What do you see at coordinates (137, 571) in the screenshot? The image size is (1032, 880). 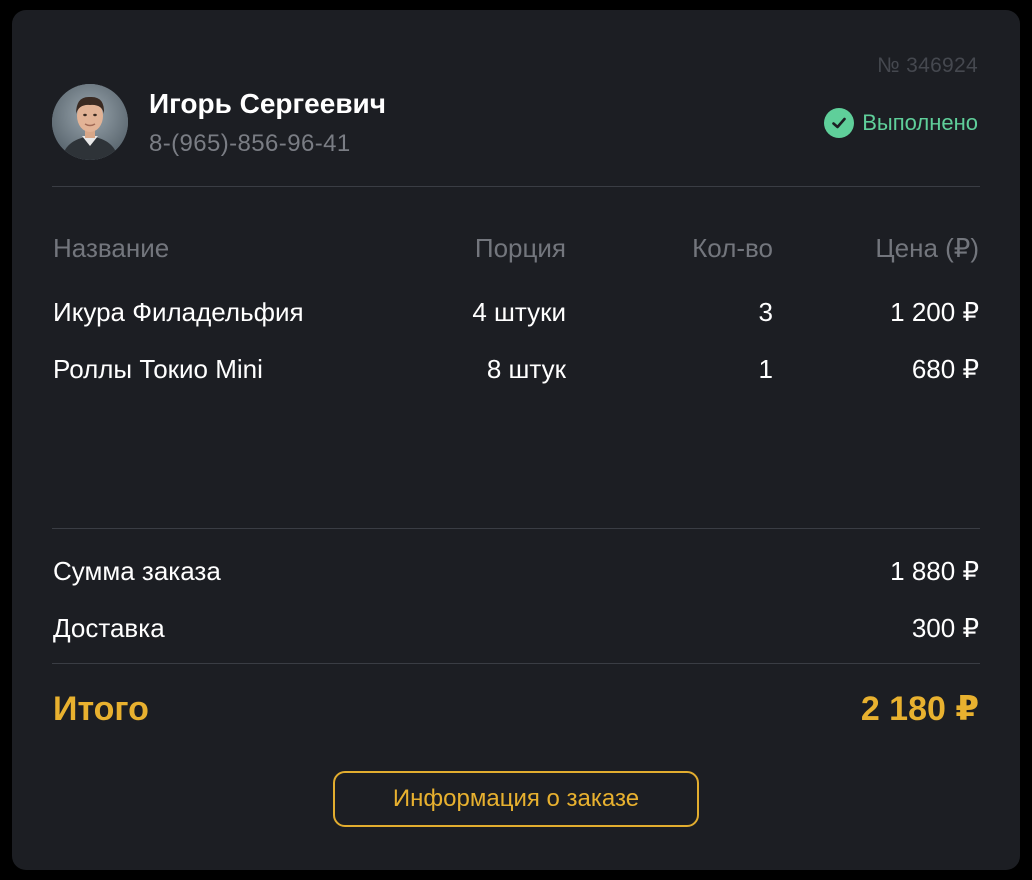 I see `subtotal-label: Сумма заказа` at bounding box center [137, 571].